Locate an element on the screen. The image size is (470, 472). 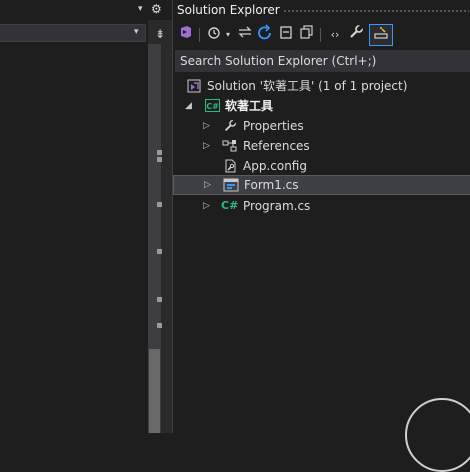
tree-project: ◢ C# 软著工具 is located at coordinates (321, 106).